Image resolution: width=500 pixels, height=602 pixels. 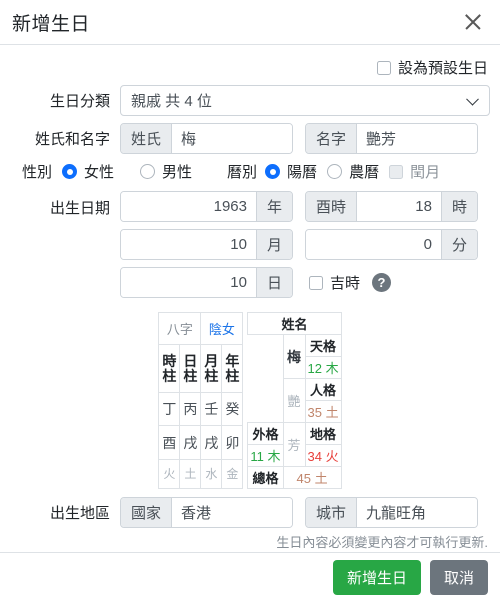 I want to click on hour-input-group: 酉時 18 時, so click(x=391, y=206).